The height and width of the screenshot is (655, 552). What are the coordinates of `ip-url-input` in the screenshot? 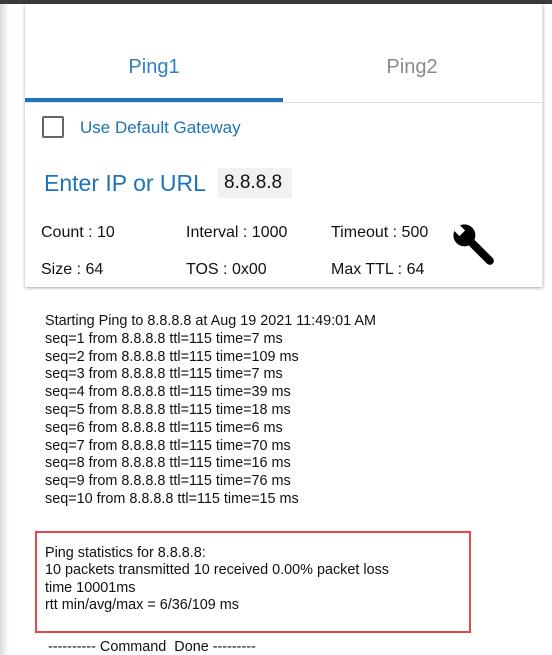 It's located at (255, 183).